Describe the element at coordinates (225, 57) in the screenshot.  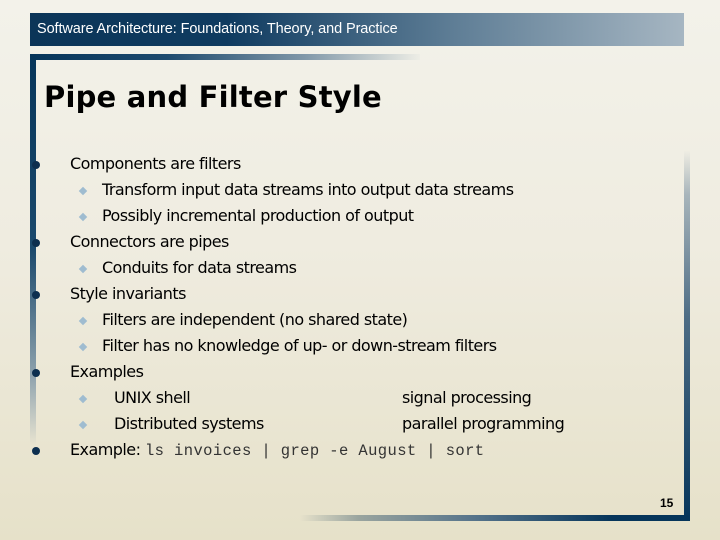
I see `title-frame-top-bar` at that location.